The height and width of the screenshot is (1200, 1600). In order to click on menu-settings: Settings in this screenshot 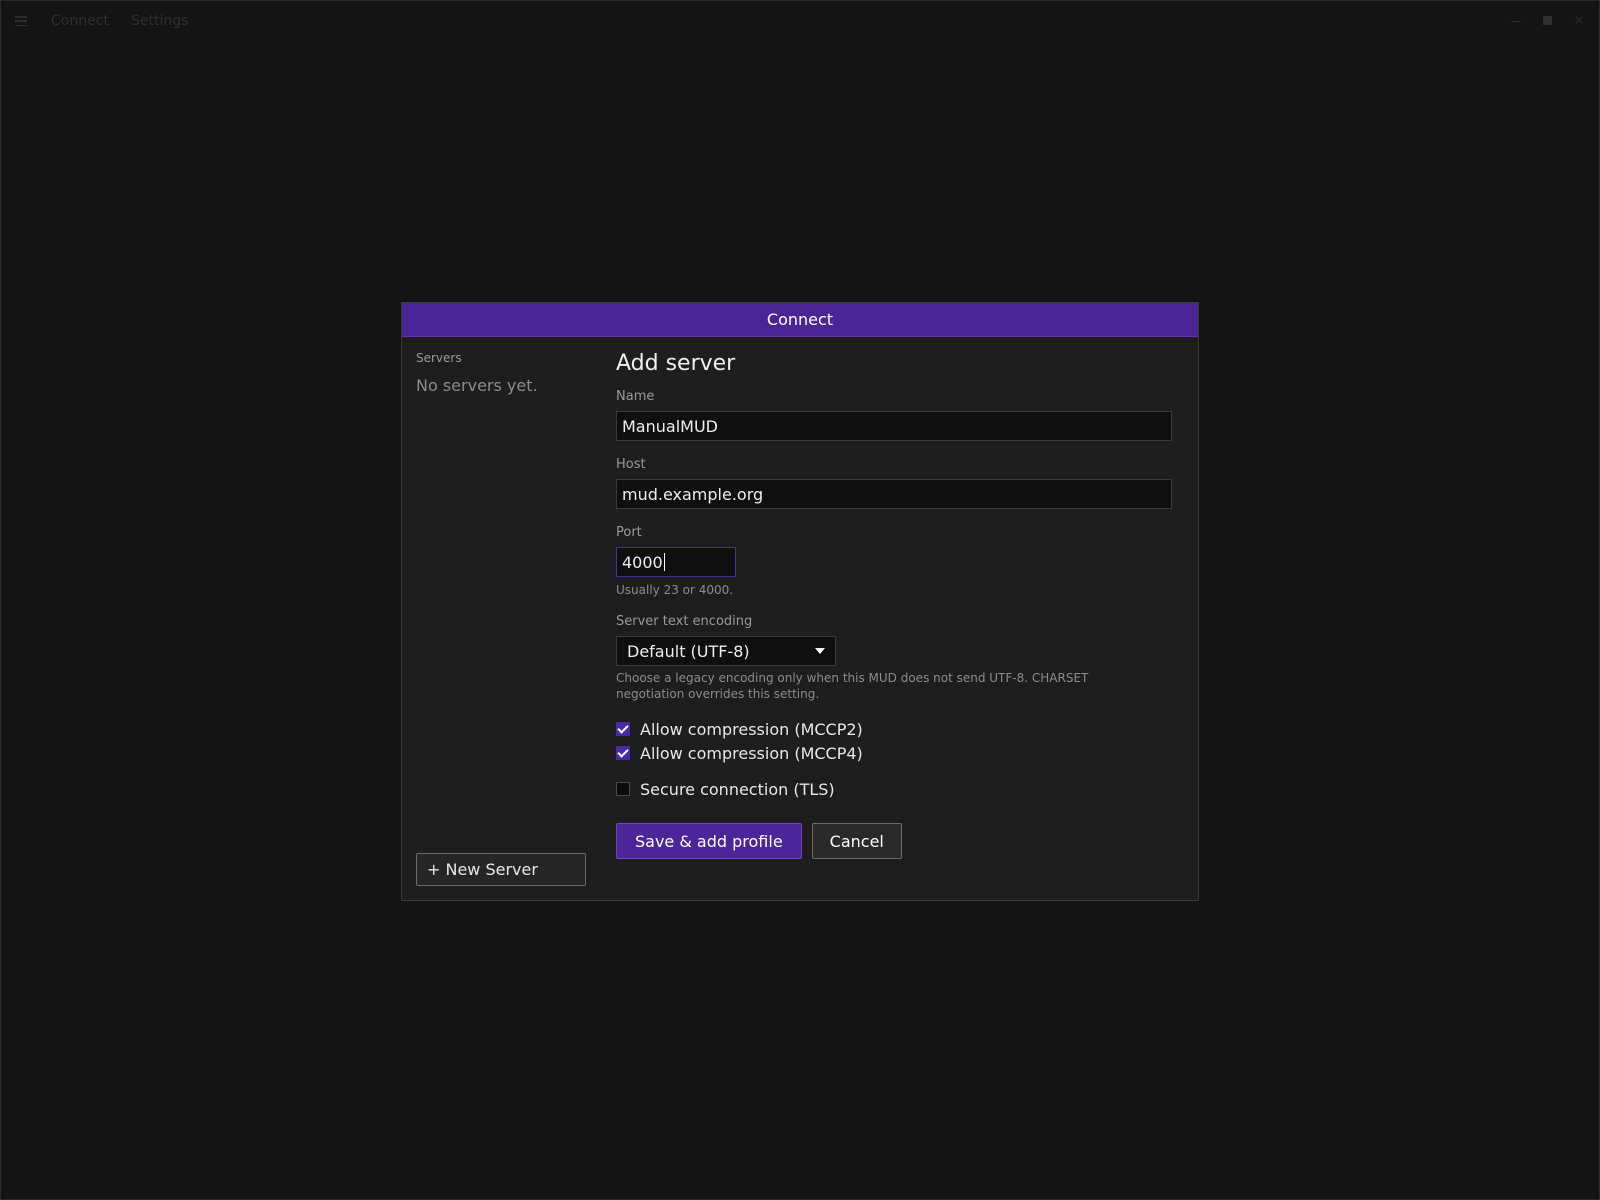, I will do `click(159, 21)`.